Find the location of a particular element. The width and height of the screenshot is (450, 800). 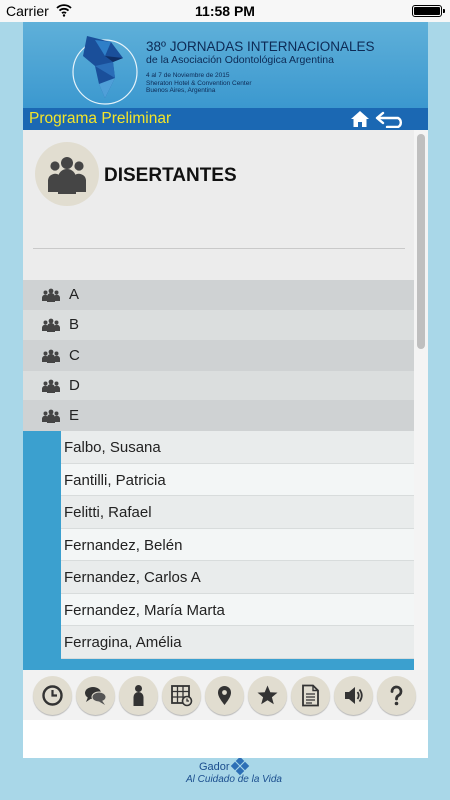

document-button is located at coordinates (310, 695).